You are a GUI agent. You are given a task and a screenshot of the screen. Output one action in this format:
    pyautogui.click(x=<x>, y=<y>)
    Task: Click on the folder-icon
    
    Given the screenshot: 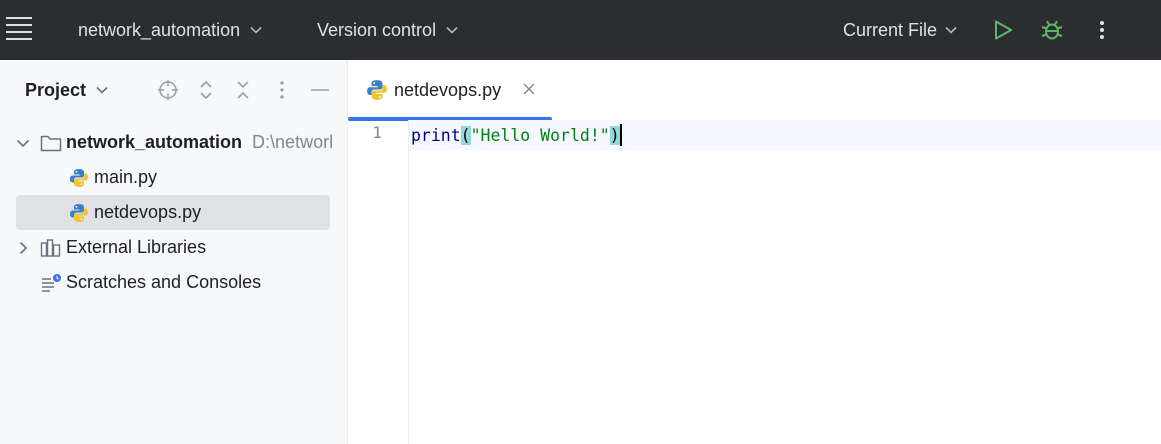 What is the action you would take?
    pyautogui.click(x=51, y=143)
    